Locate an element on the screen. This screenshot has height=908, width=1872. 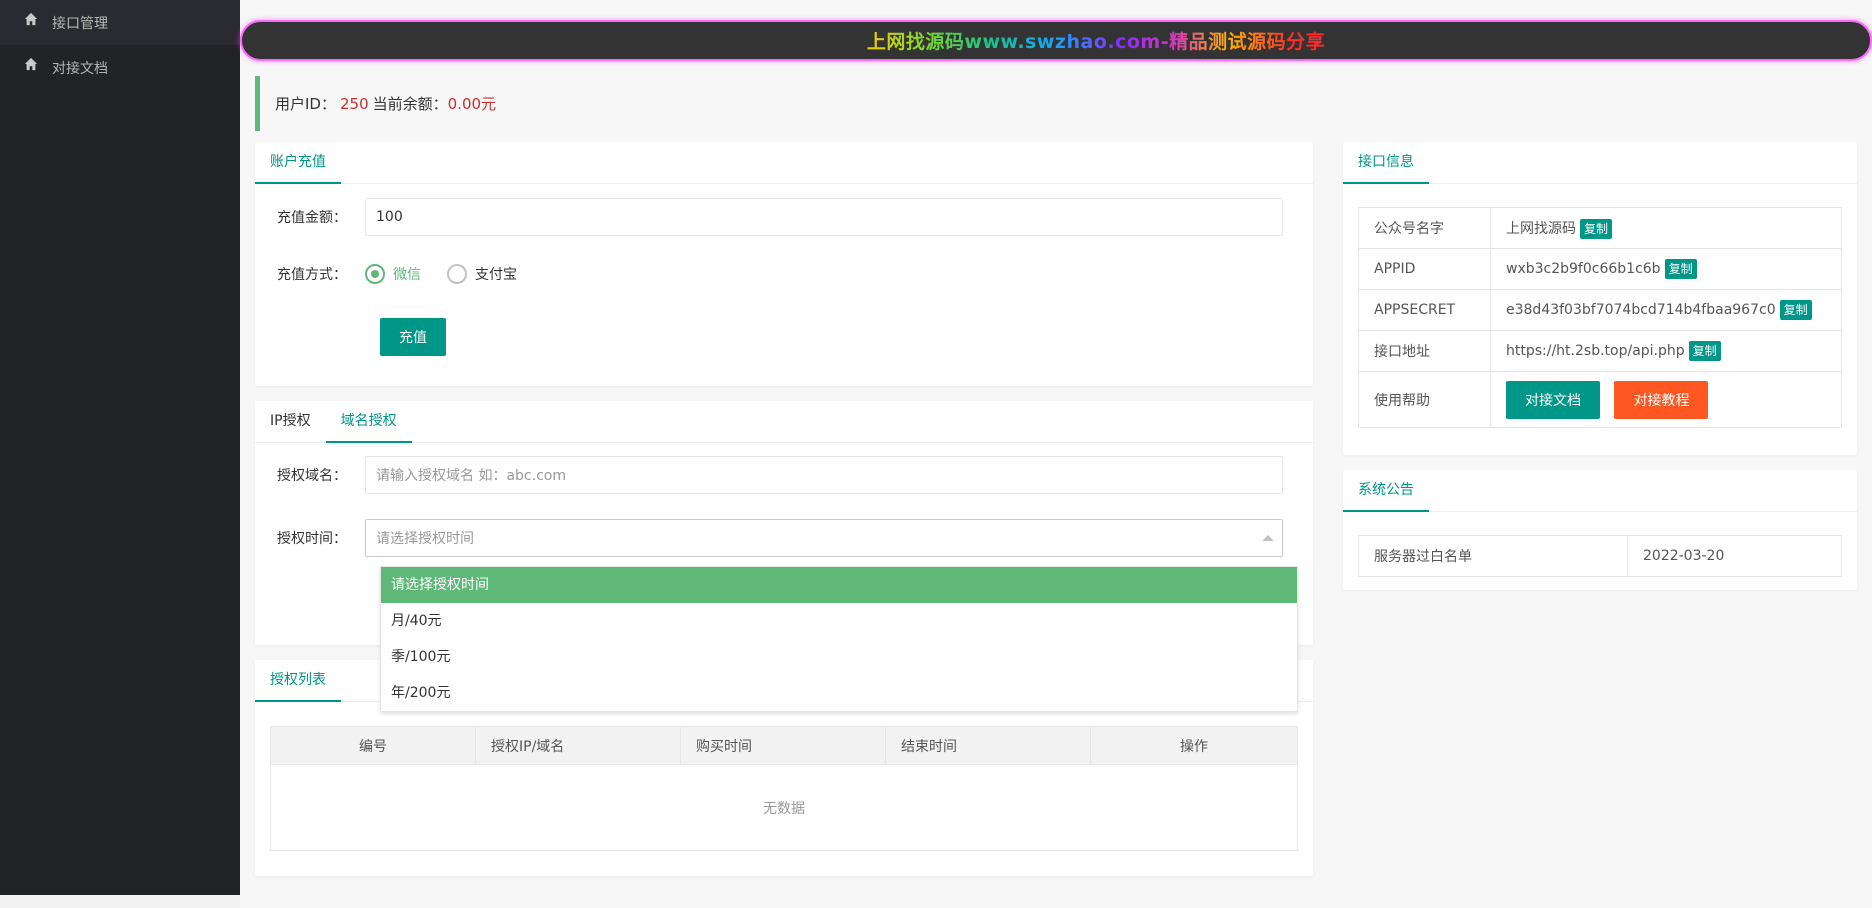
sidebar-item-docs: 对接文档 is located at coordinates (120, 67).